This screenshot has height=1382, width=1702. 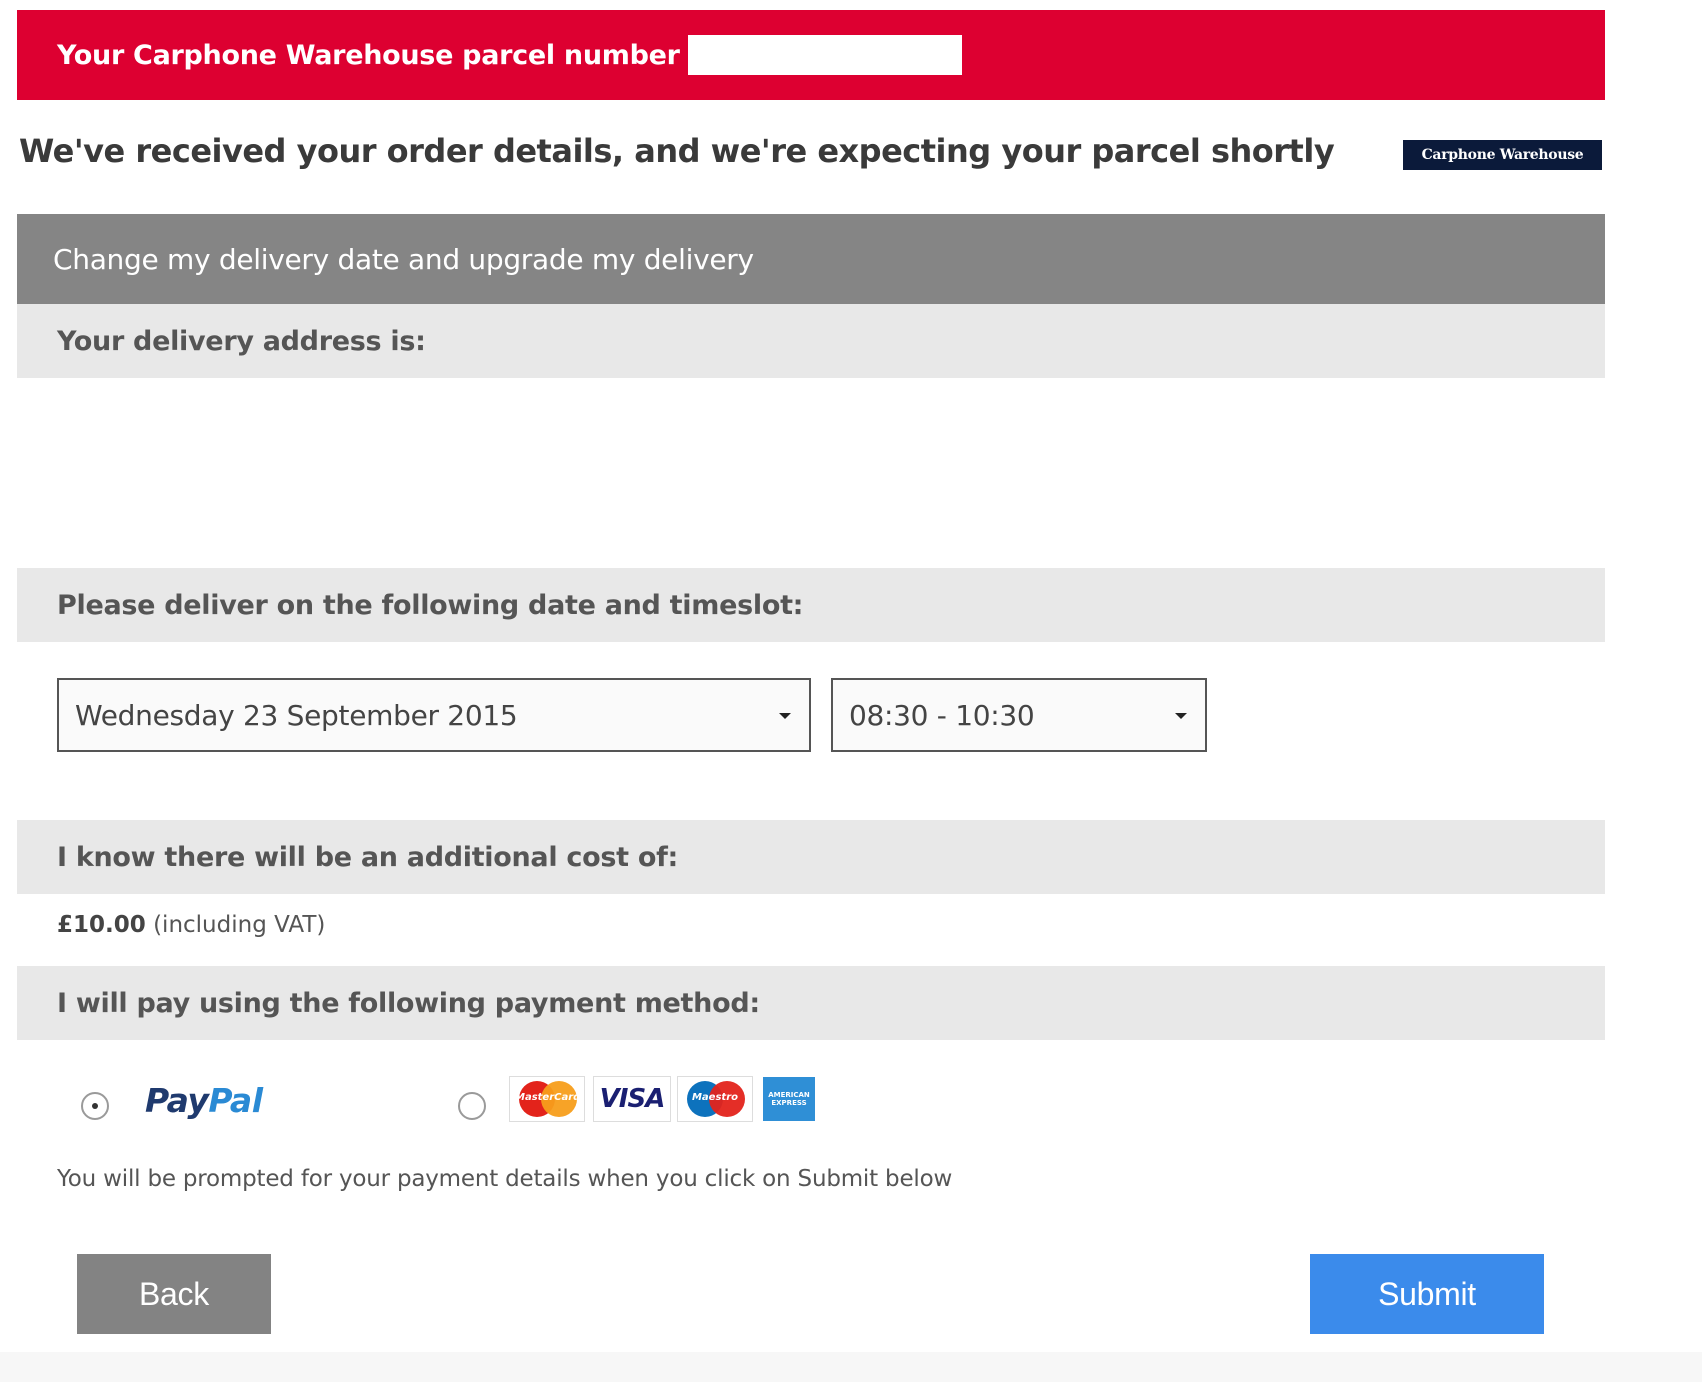 I want to click on delivery-timeslot-select: 08:30 - 10:30, so click(x=1019, y=715).